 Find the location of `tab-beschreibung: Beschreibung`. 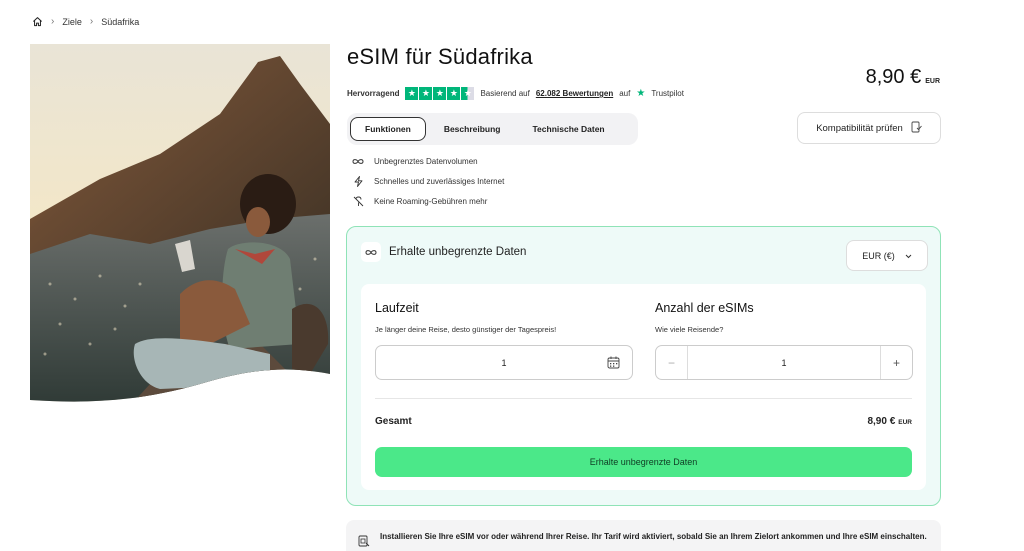

tab-beschreibung: Beschreibung is located at coordinates (472, 129).